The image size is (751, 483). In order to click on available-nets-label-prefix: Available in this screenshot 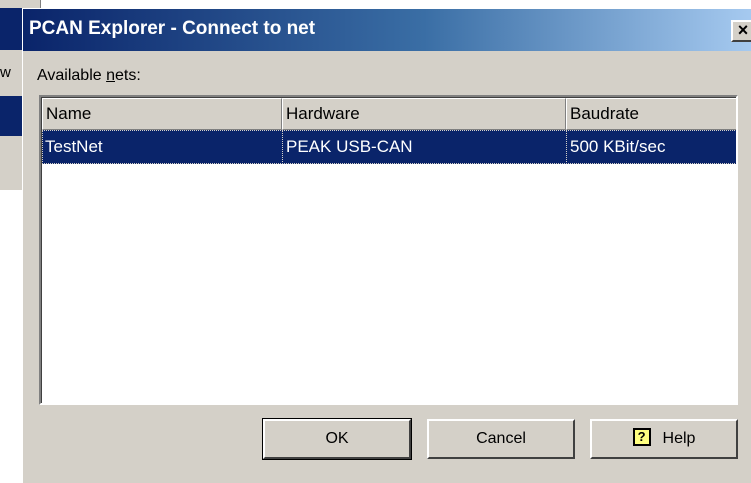, I will do `click(72, 75)`.